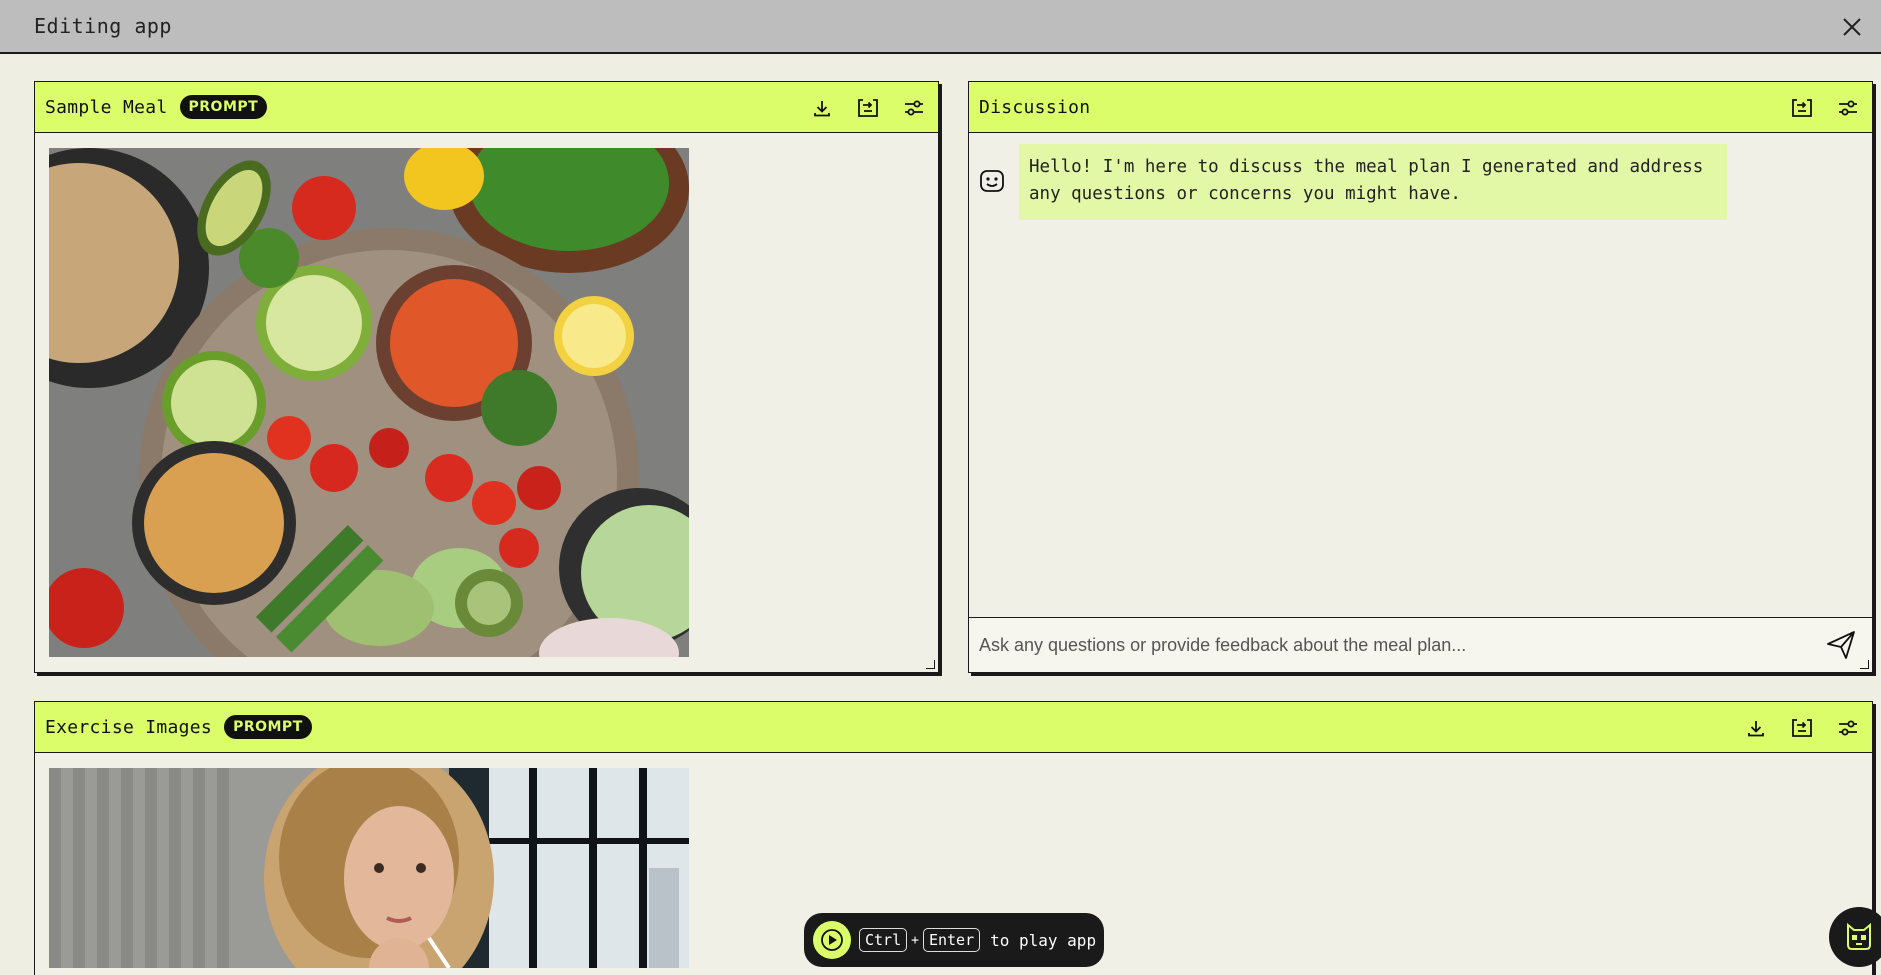  I want to click on discussion-panel-title: Discussion, so click(1035, 107).